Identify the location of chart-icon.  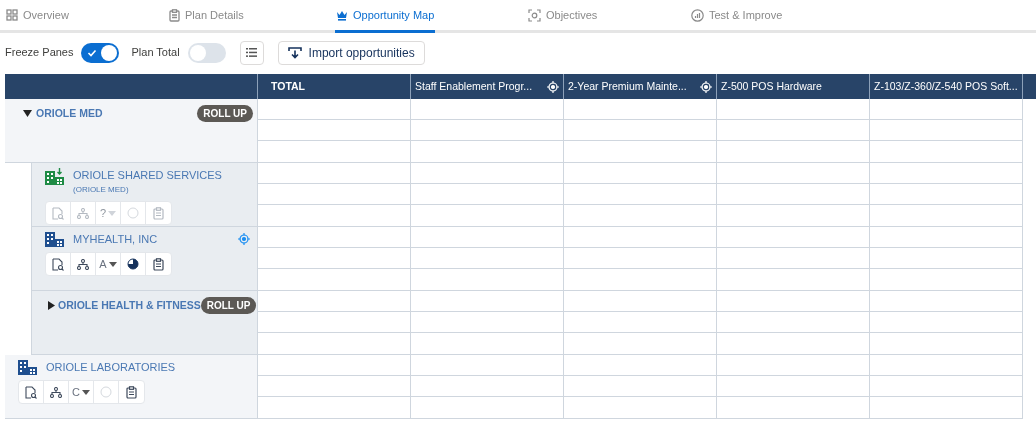
(697, 15).